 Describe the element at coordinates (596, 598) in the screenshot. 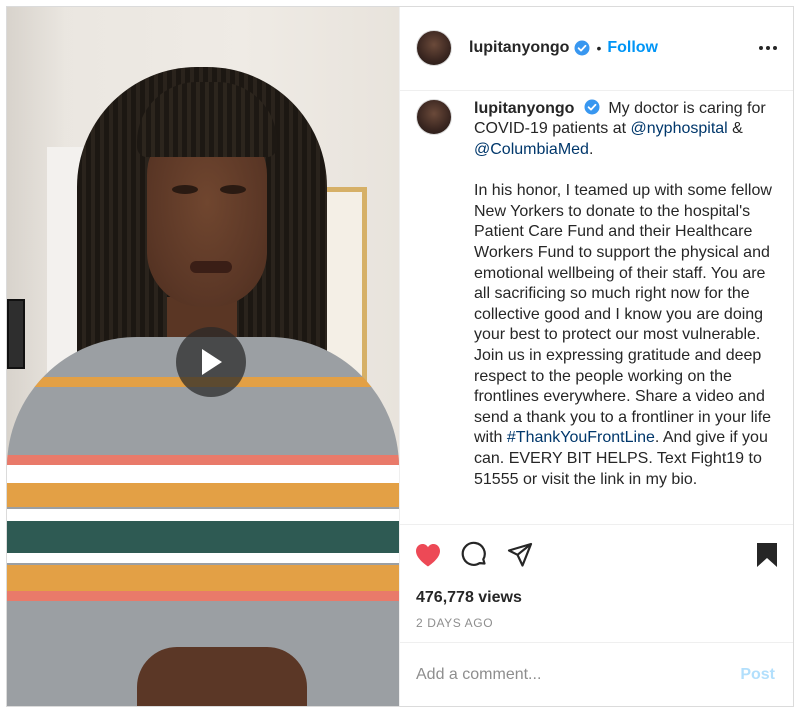

I see `view-count: 476,778 views` at that location.